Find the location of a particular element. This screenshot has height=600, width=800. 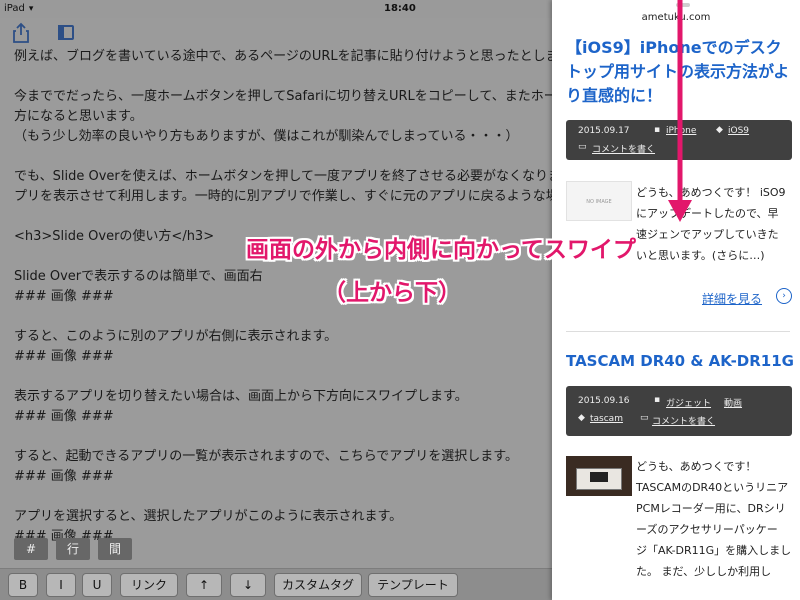

read-more-link: 詳細を見る is located at coordinates (732, 298).